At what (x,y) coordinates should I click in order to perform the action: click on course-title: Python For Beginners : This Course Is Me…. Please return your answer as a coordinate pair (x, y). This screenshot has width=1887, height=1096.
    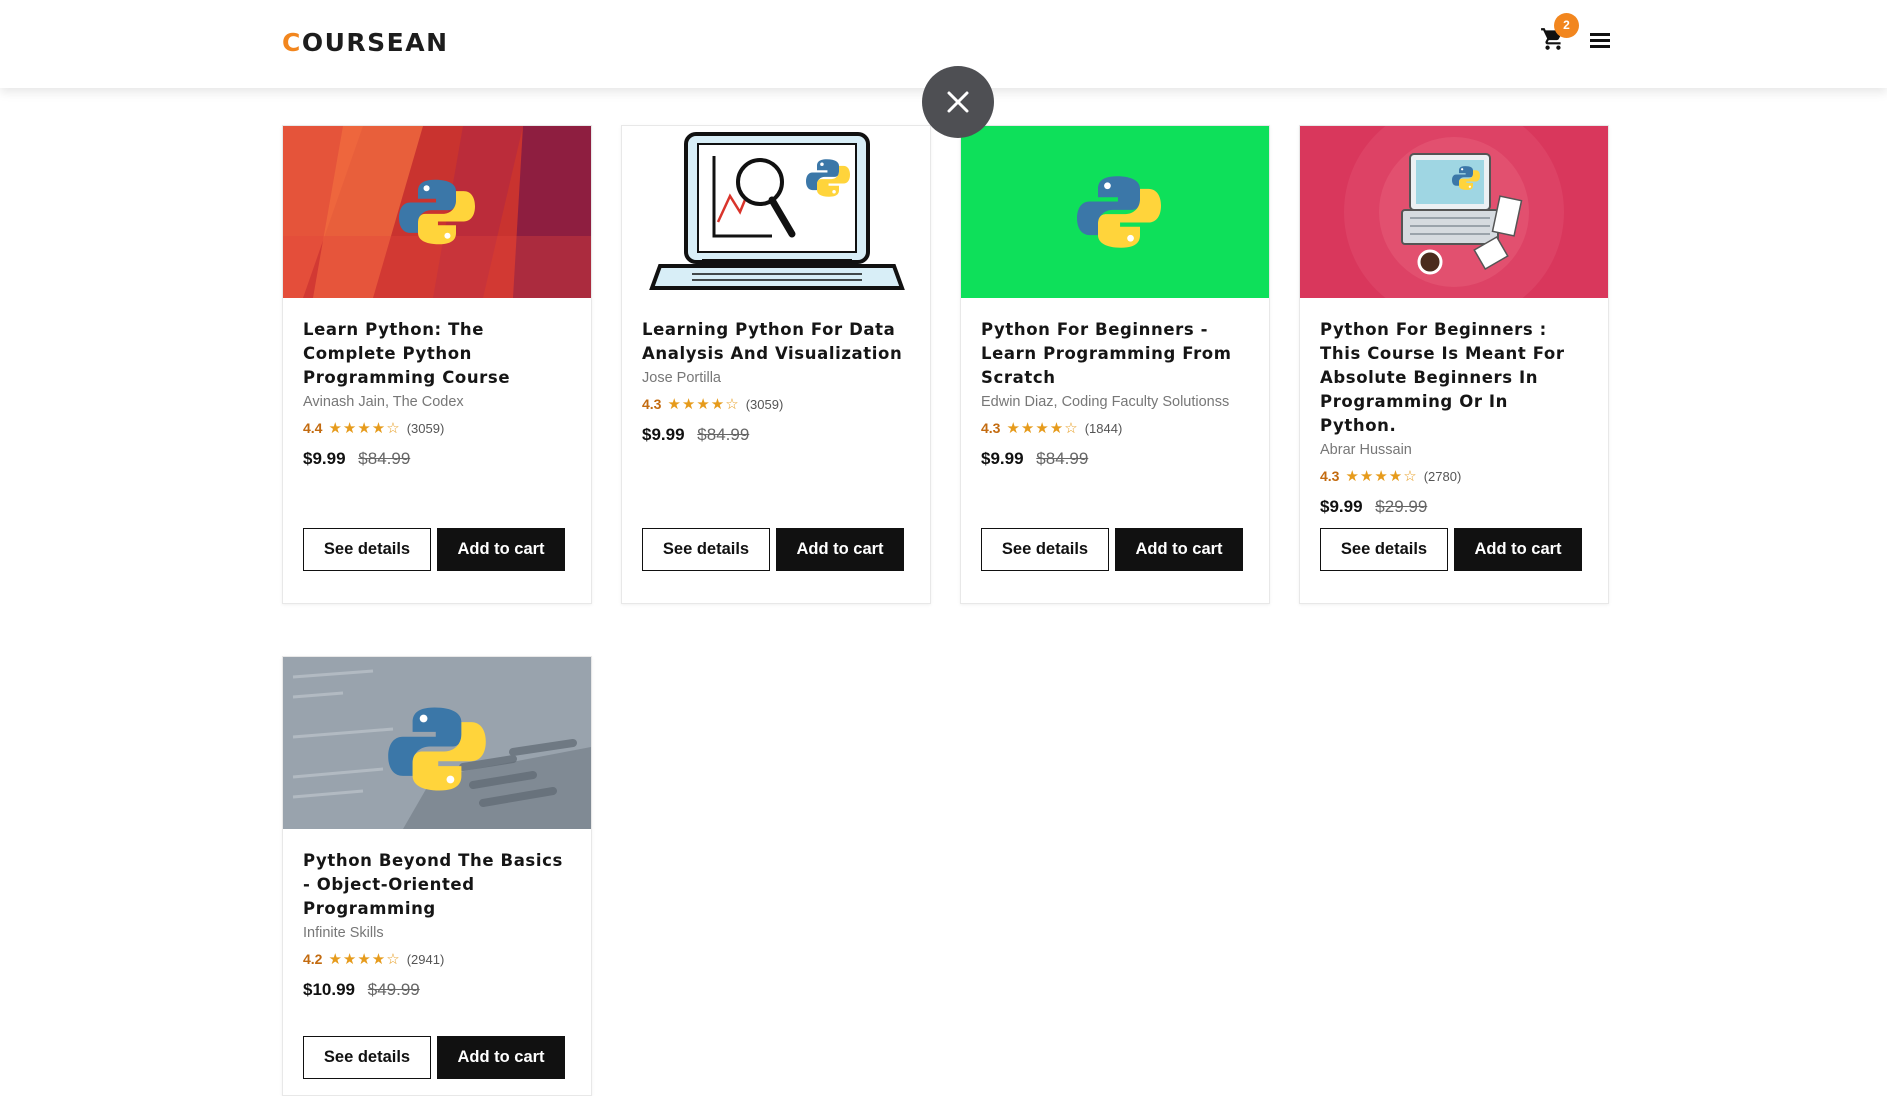
    Looking at the image, I should click on (1454, 378).